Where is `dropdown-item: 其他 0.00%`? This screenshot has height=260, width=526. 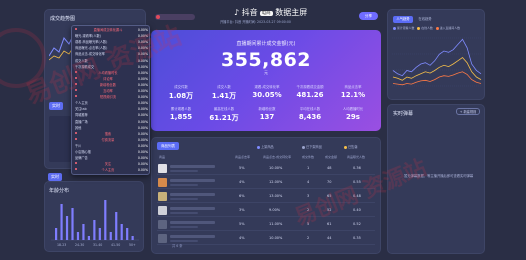
dropdown-item: 其他 0.00% is located at coordinates (111, 128).